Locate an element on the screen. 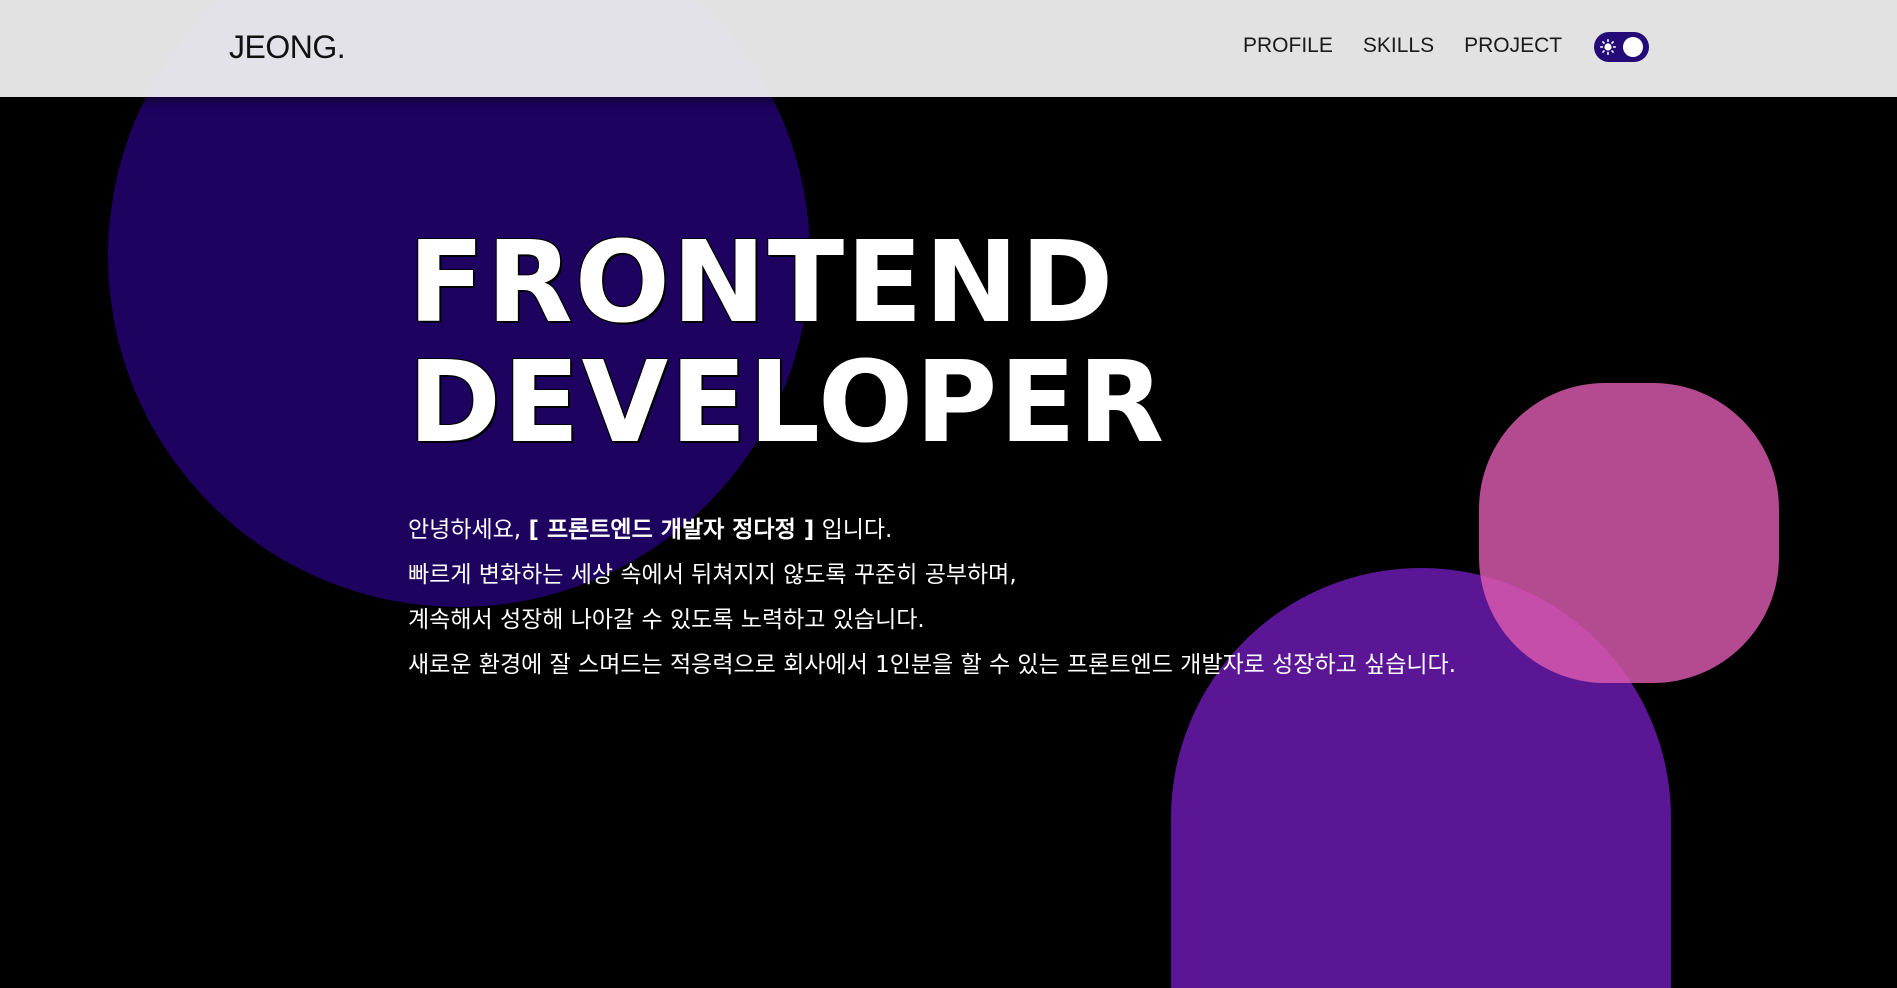  nav-link-profile: PROFILE is located at coordinates (1288, 46).